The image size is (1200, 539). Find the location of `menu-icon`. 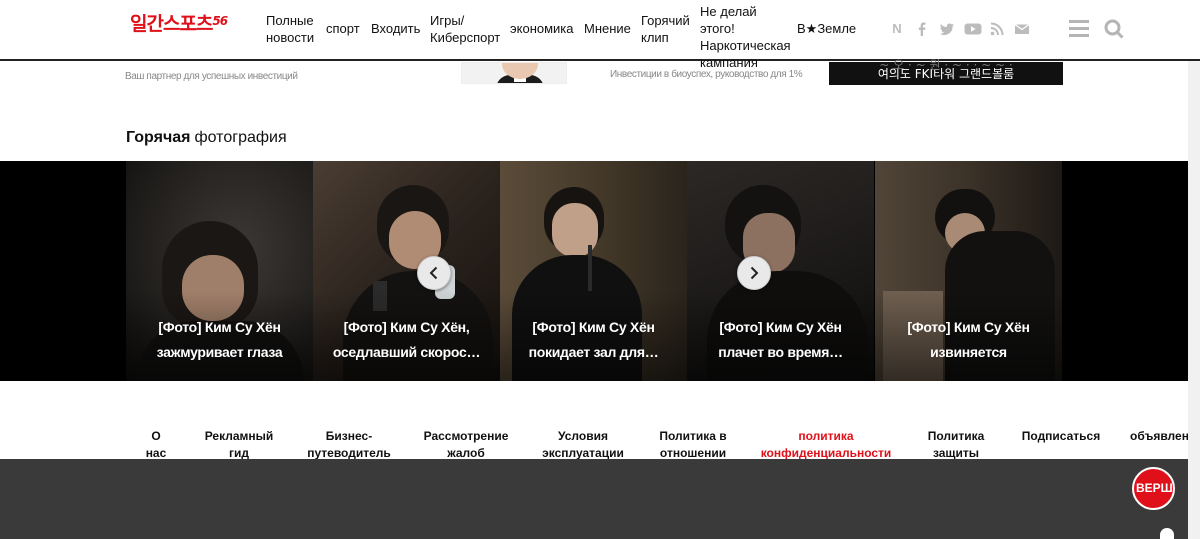

menu-icon is located at coordinates (1079, 29).